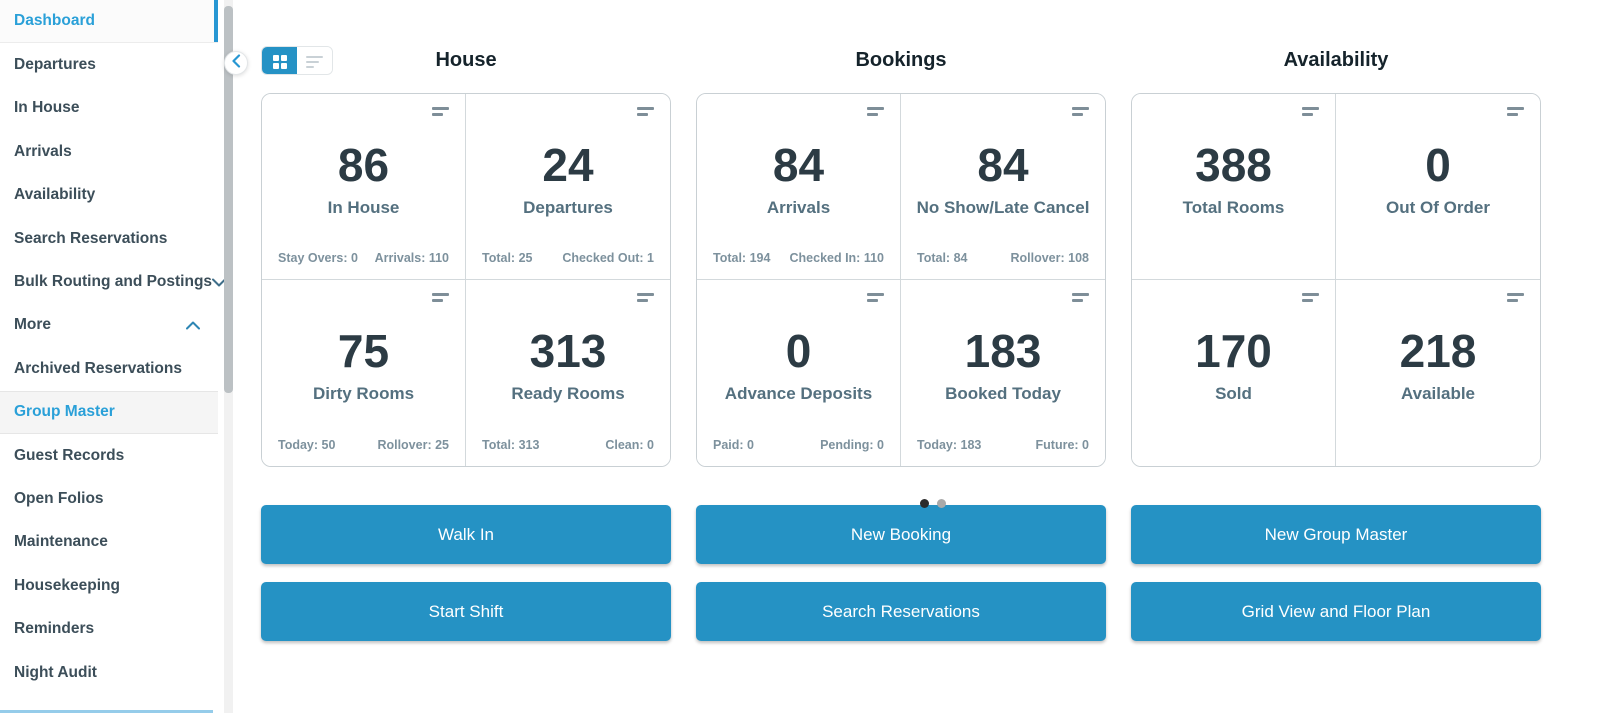  I want to click on grid-view-button, so click(279, 60).